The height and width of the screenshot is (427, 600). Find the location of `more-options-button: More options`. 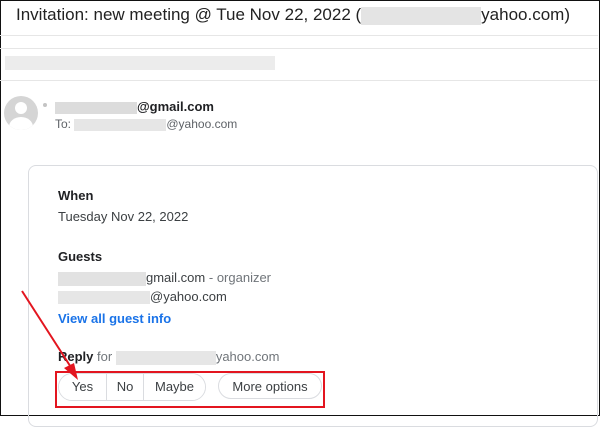

more-options-button: More options is located at coordinates (270, 386).